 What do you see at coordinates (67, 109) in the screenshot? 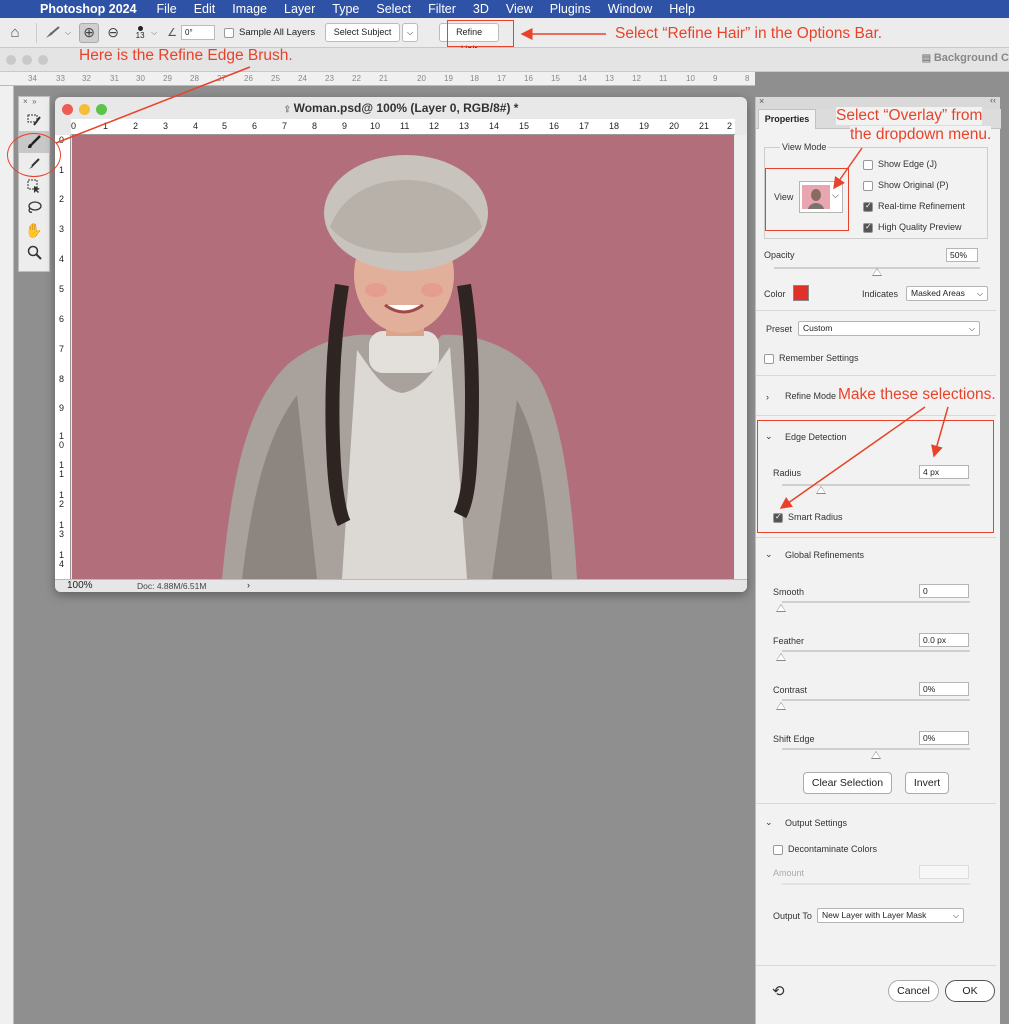
I see `close-window-icon` at bounding box center [67, 109].